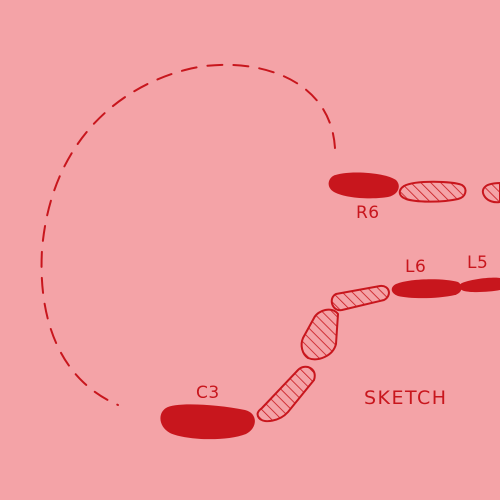 This screenshot has height=500, width=500. What do you see at coordinates (432, 191) in the screenshot?
I see `segment-r6-hatched` at bounding box center [432, 191].